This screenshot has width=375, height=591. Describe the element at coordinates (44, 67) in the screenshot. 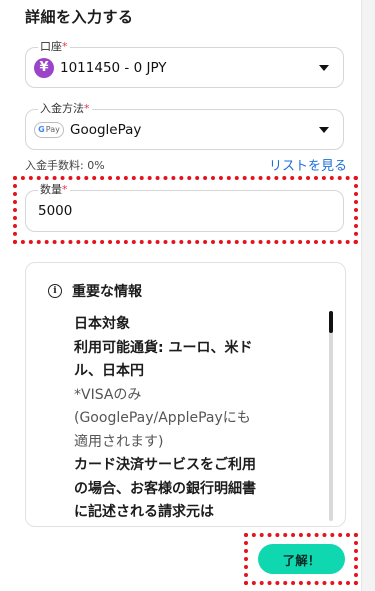

I see `yen-icon: ¥` at that location.